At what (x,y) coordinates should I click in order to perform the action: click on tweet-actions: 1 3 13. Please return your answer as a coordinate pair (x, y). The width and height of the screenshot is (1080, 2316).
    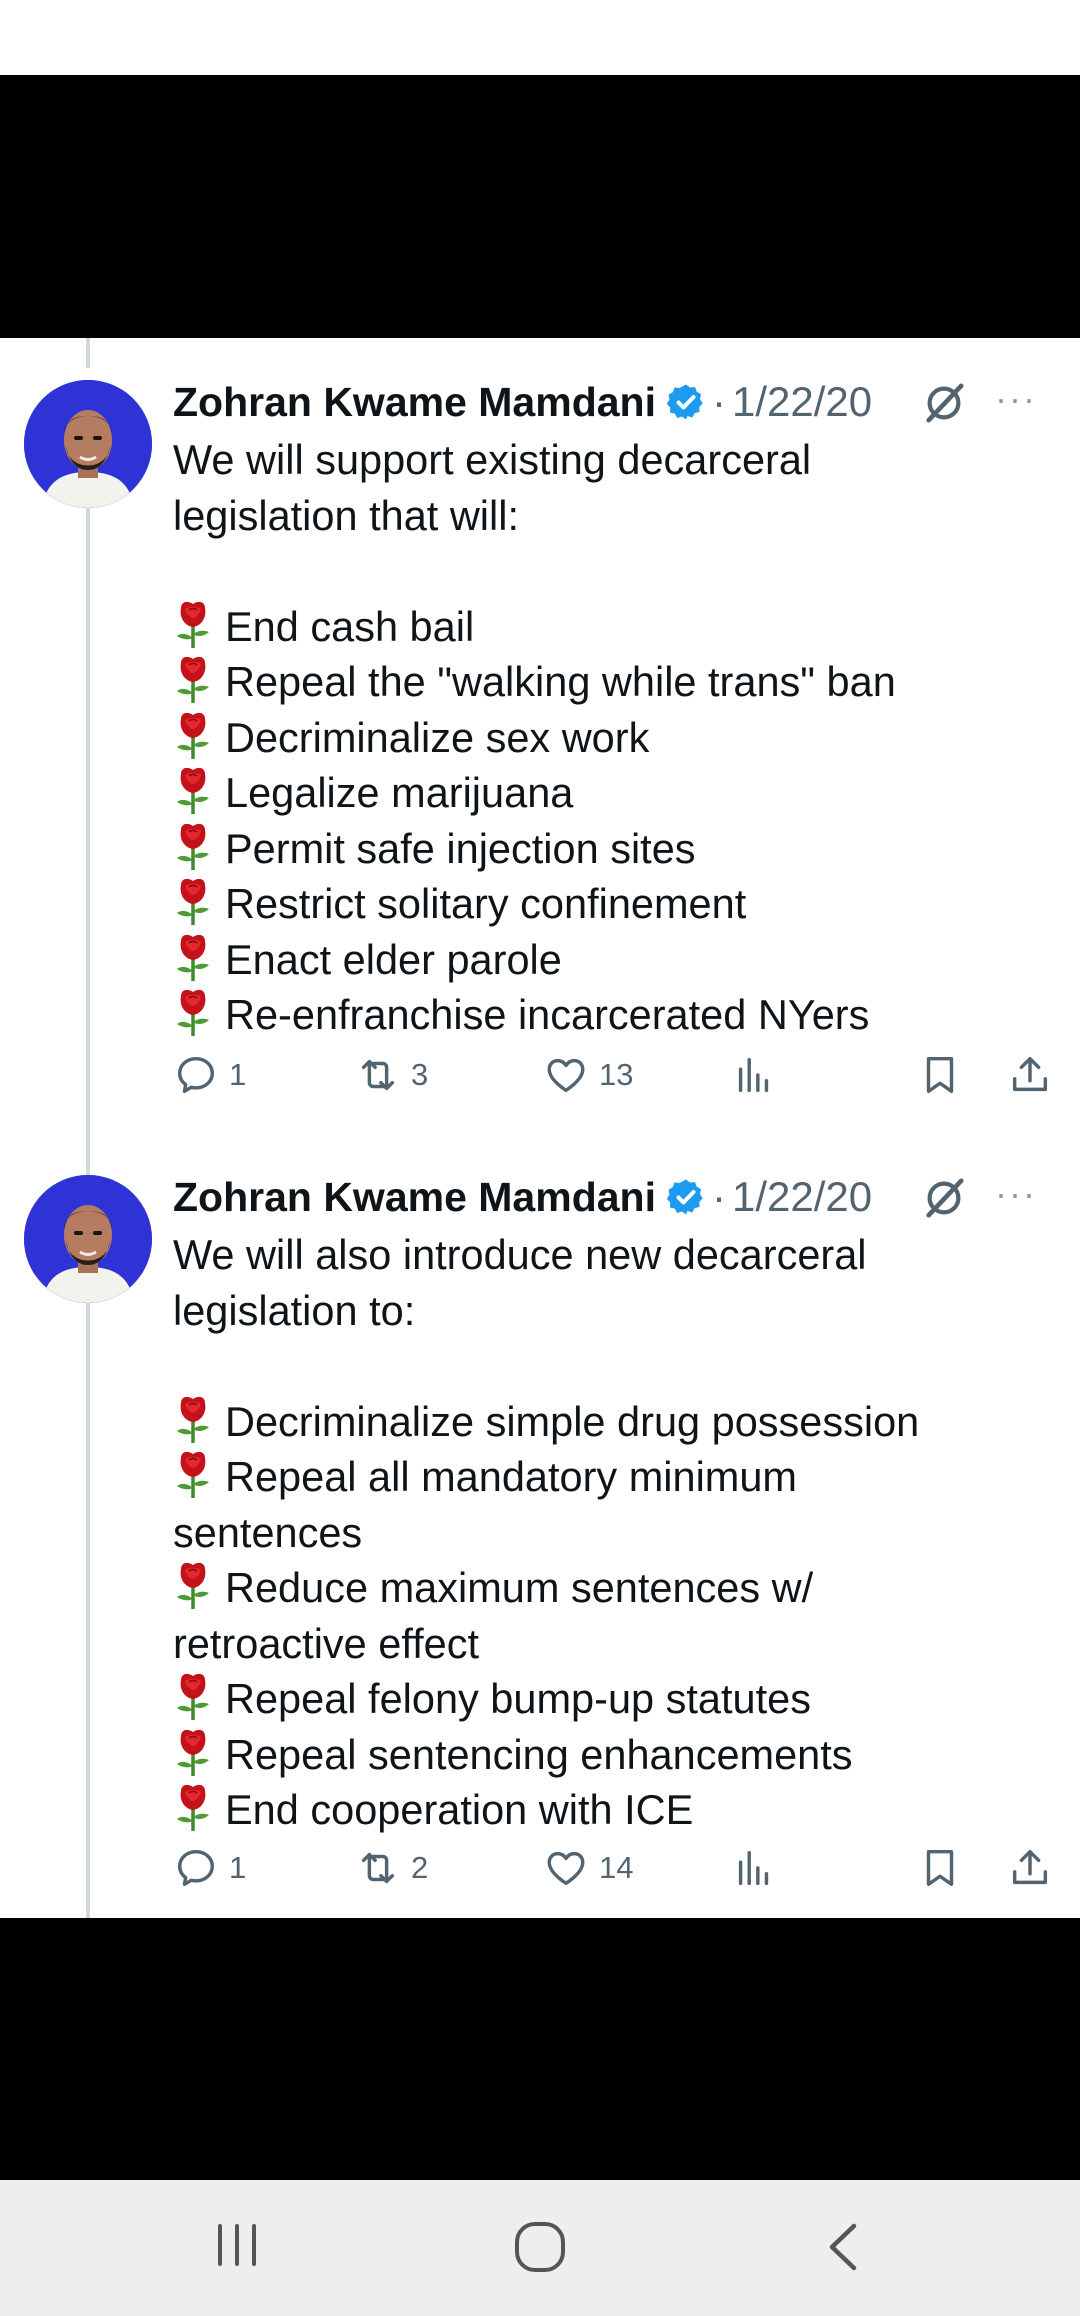
    Looking at the image, I should click on (613, 1082).